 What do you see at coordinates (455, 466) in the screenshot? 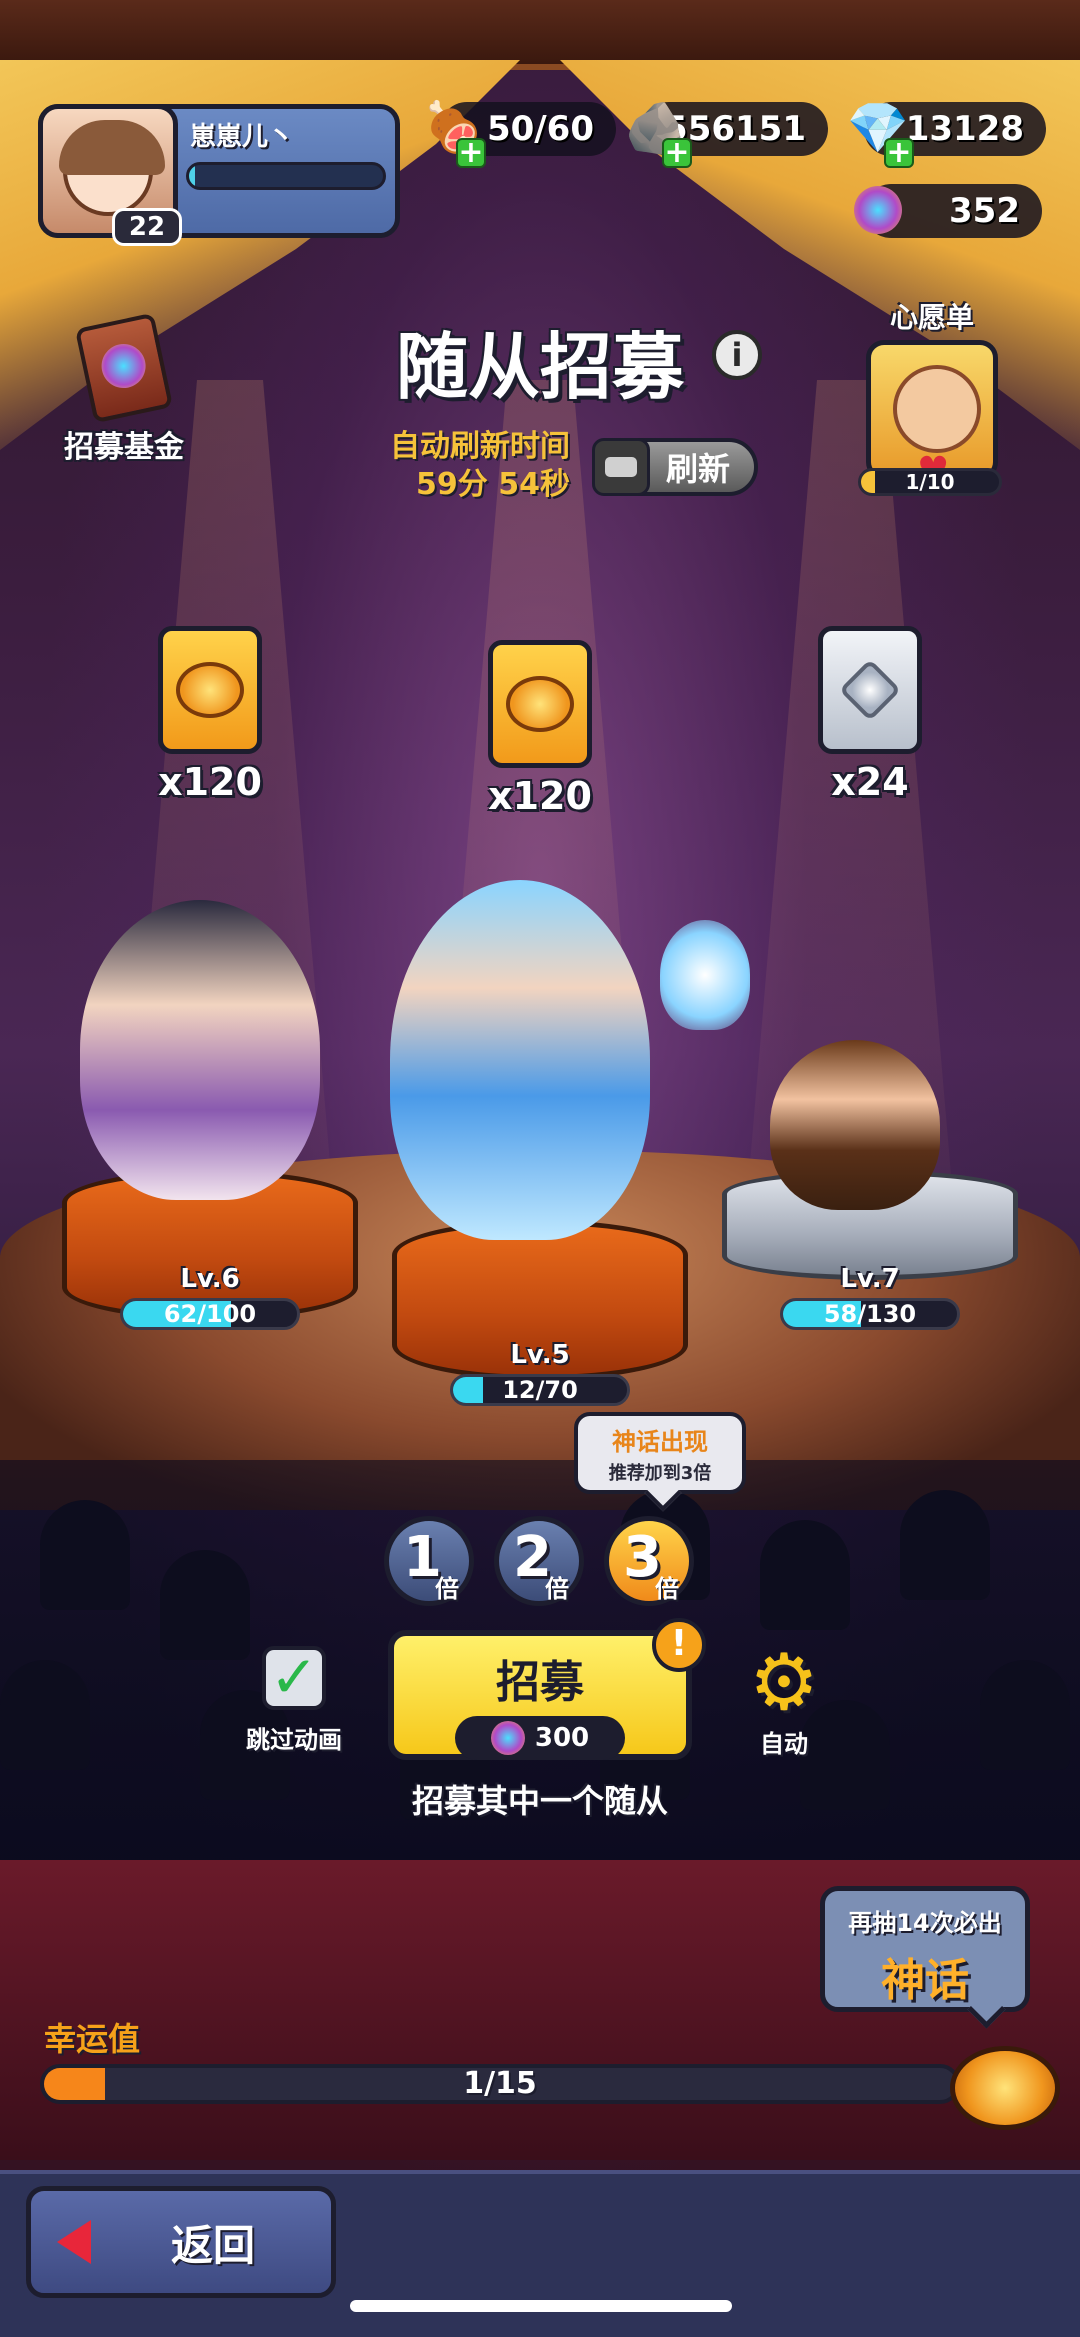
I see `auto-refresh-timer: 自动刷新时间 59分 54秒` at bounding box center [455, 466].